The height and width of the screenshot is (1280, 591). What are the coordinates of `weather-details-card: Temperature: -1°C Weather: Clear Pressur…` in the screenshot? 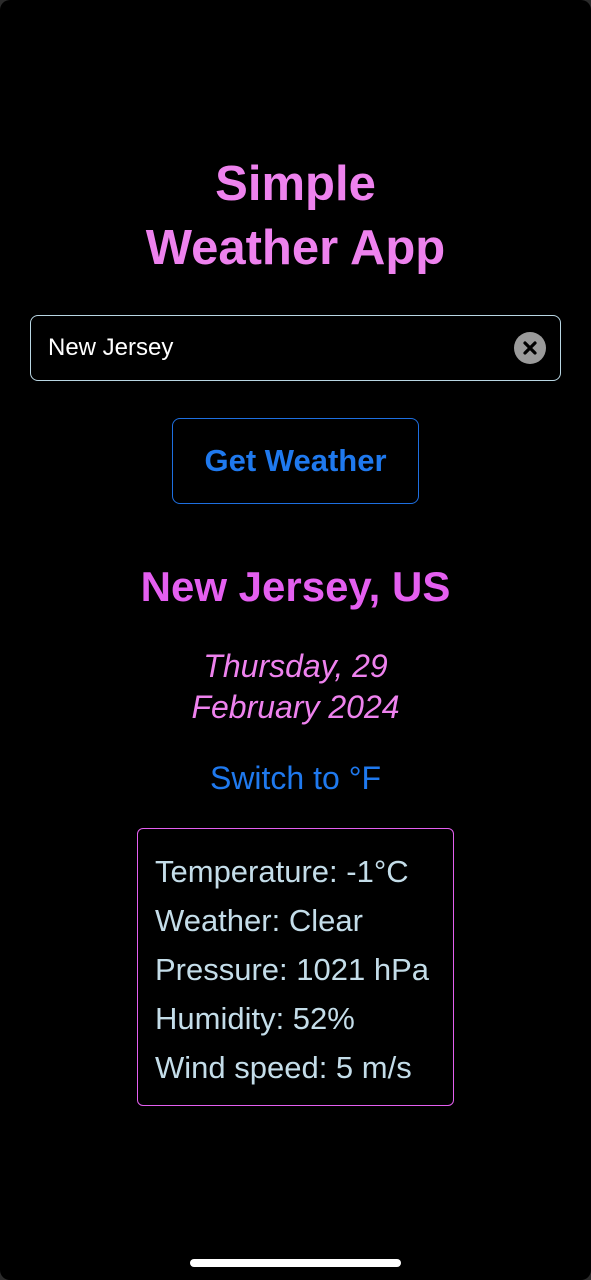 It's located at (295, 967).